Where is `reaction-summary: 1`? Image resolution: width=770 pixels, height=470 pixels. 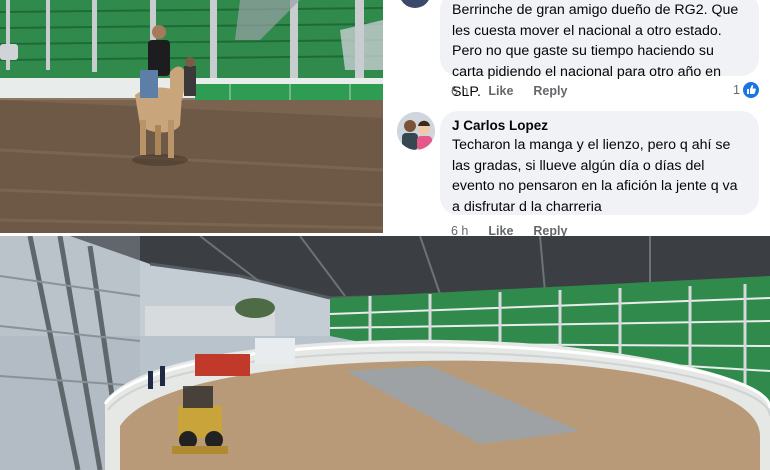 reaction-summary: 1 is located at coordinates (746, 90).